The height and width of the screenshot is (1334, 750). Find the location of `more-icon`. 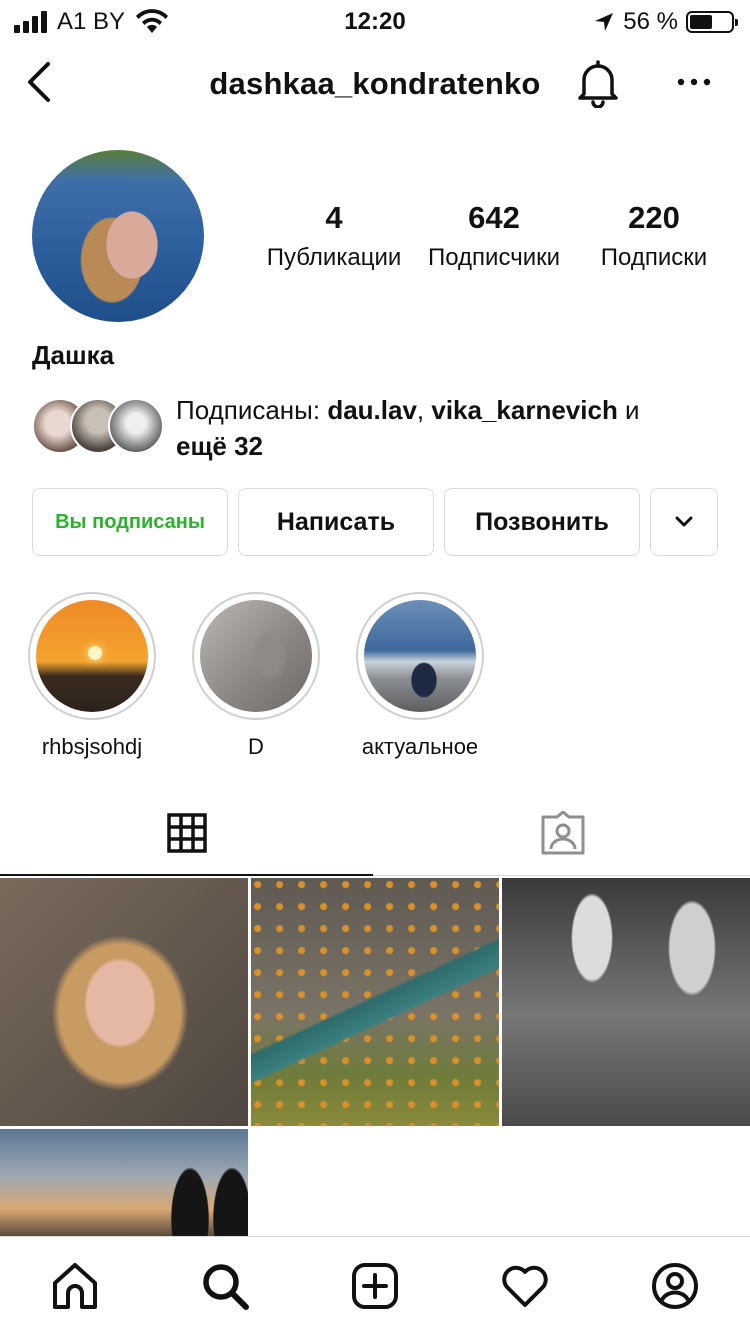

more-icon is located at coordinates (694, 82).